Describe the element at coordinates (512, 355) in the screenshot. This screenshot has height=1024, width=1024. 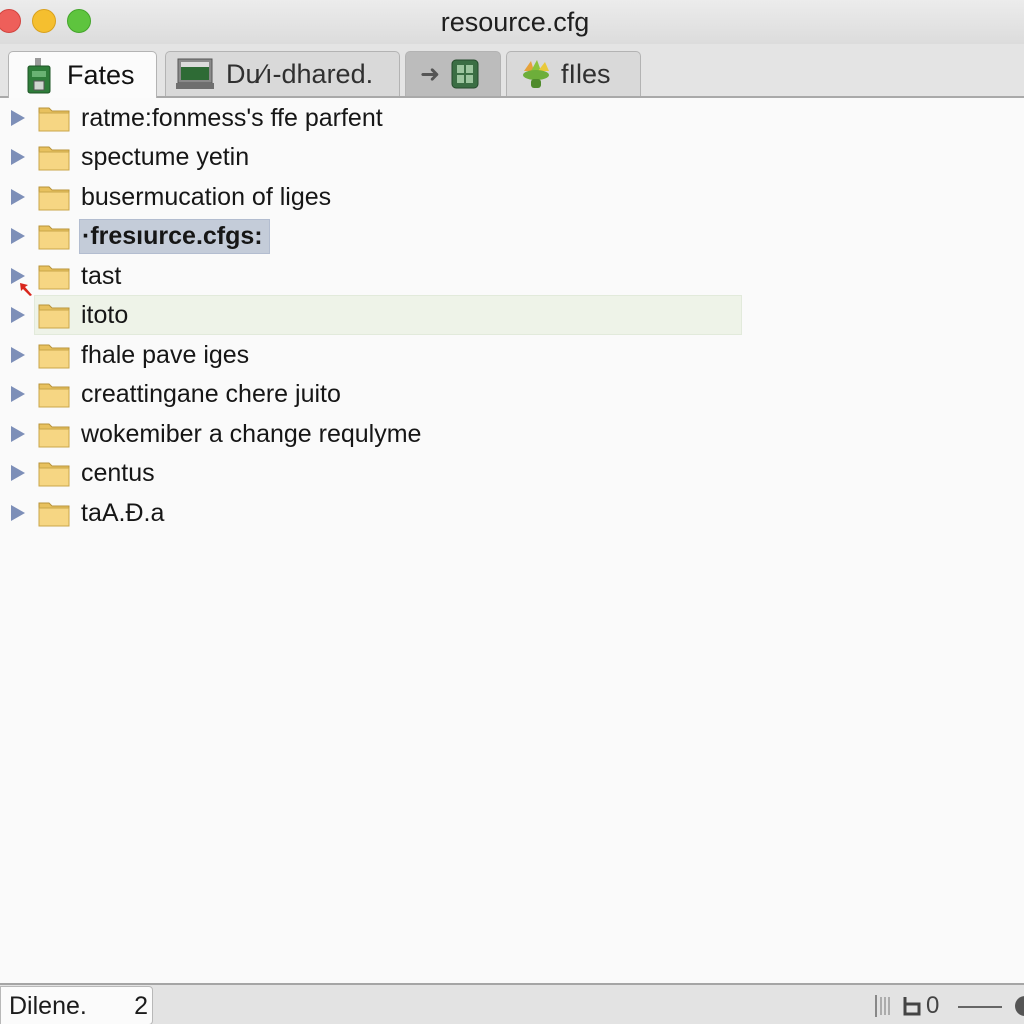
I see `tree-row: fhale pave iges` at that location.